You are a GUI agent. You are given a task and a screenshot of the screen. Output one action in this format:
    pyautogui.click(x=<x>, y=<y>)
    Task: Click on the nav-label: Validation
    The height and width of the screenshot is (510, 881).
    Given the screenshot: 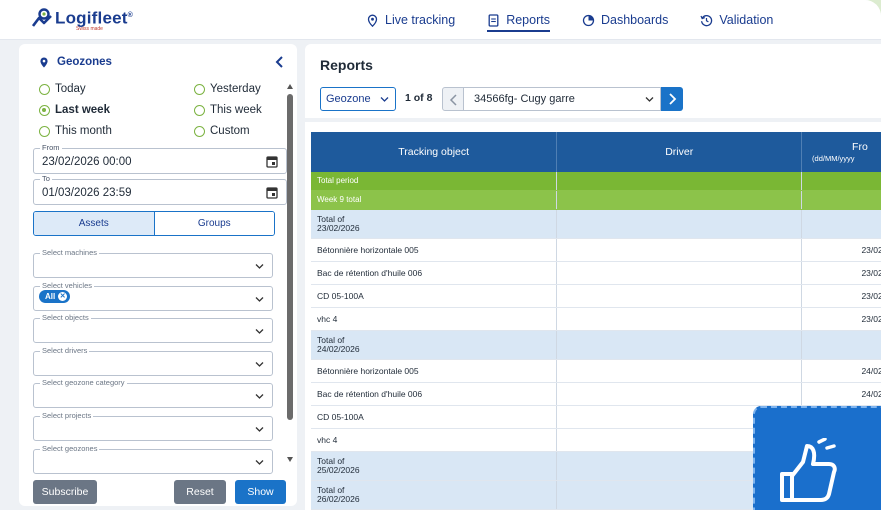 What is the action you would take?
    pyautogui.click(x=746, y=20)
    